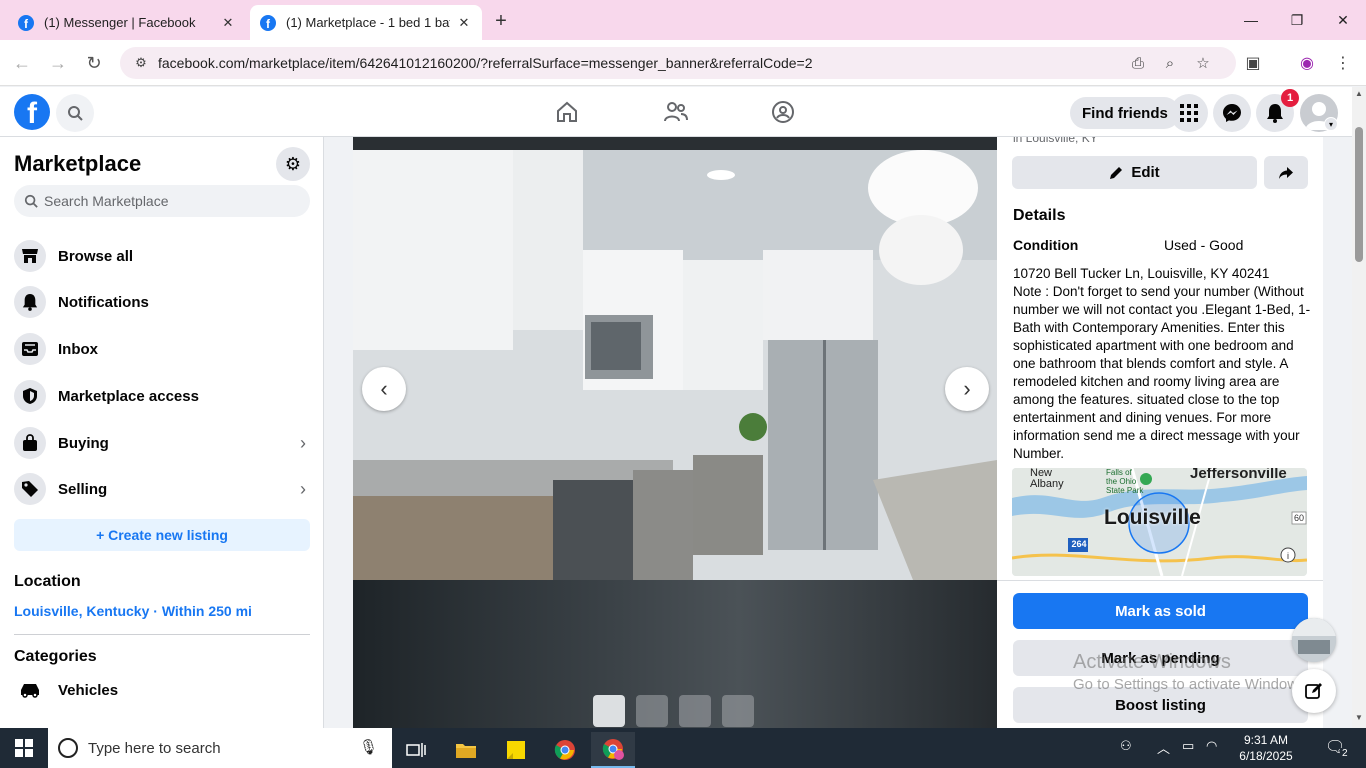  I want to click on chevron-left-icon: ‹, so click(384, 388).